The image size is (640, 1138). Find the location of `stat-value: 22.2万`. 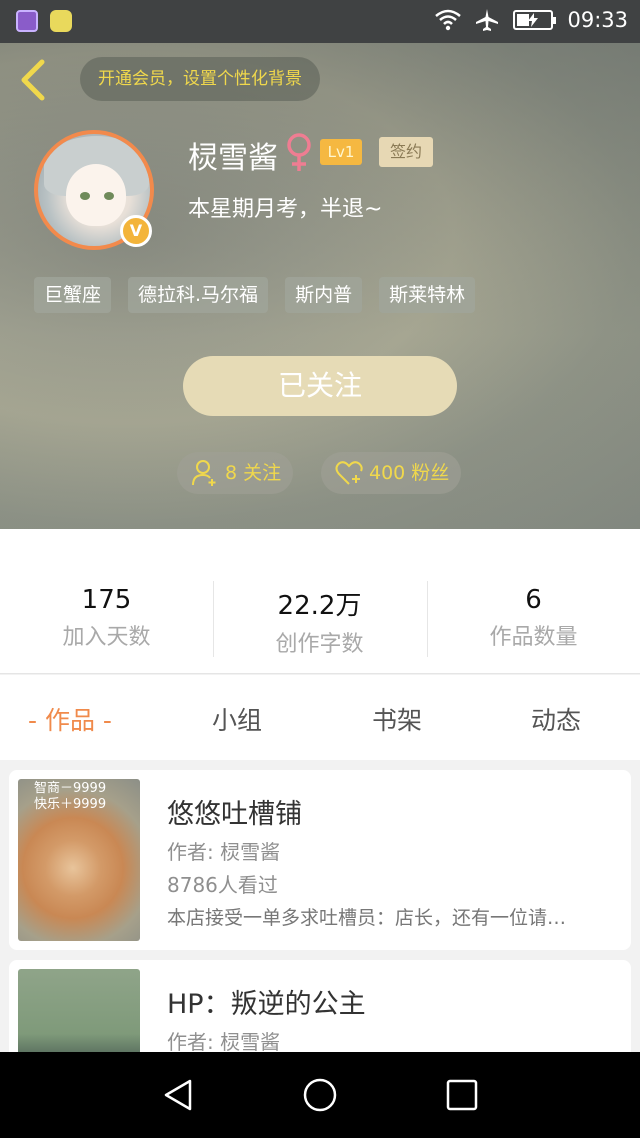

stat-value: 22.2万 is located at coordinates (319, 606).